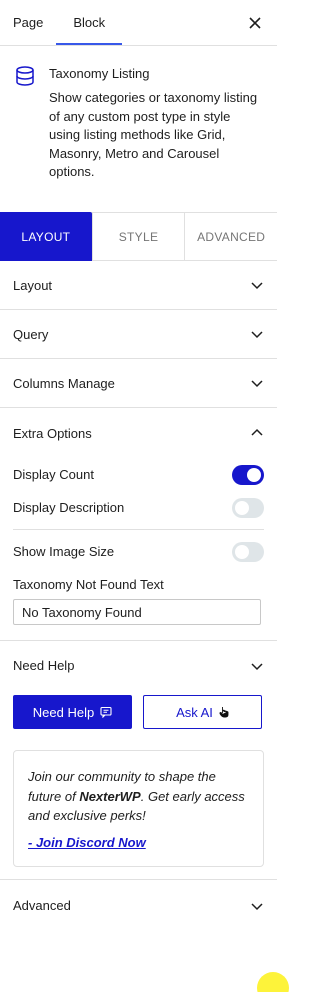 The image size is (320, 992). Describe the element at coordinates (64, 383) in the screenshot. I see `panel-title: Columns Manage` at that location.